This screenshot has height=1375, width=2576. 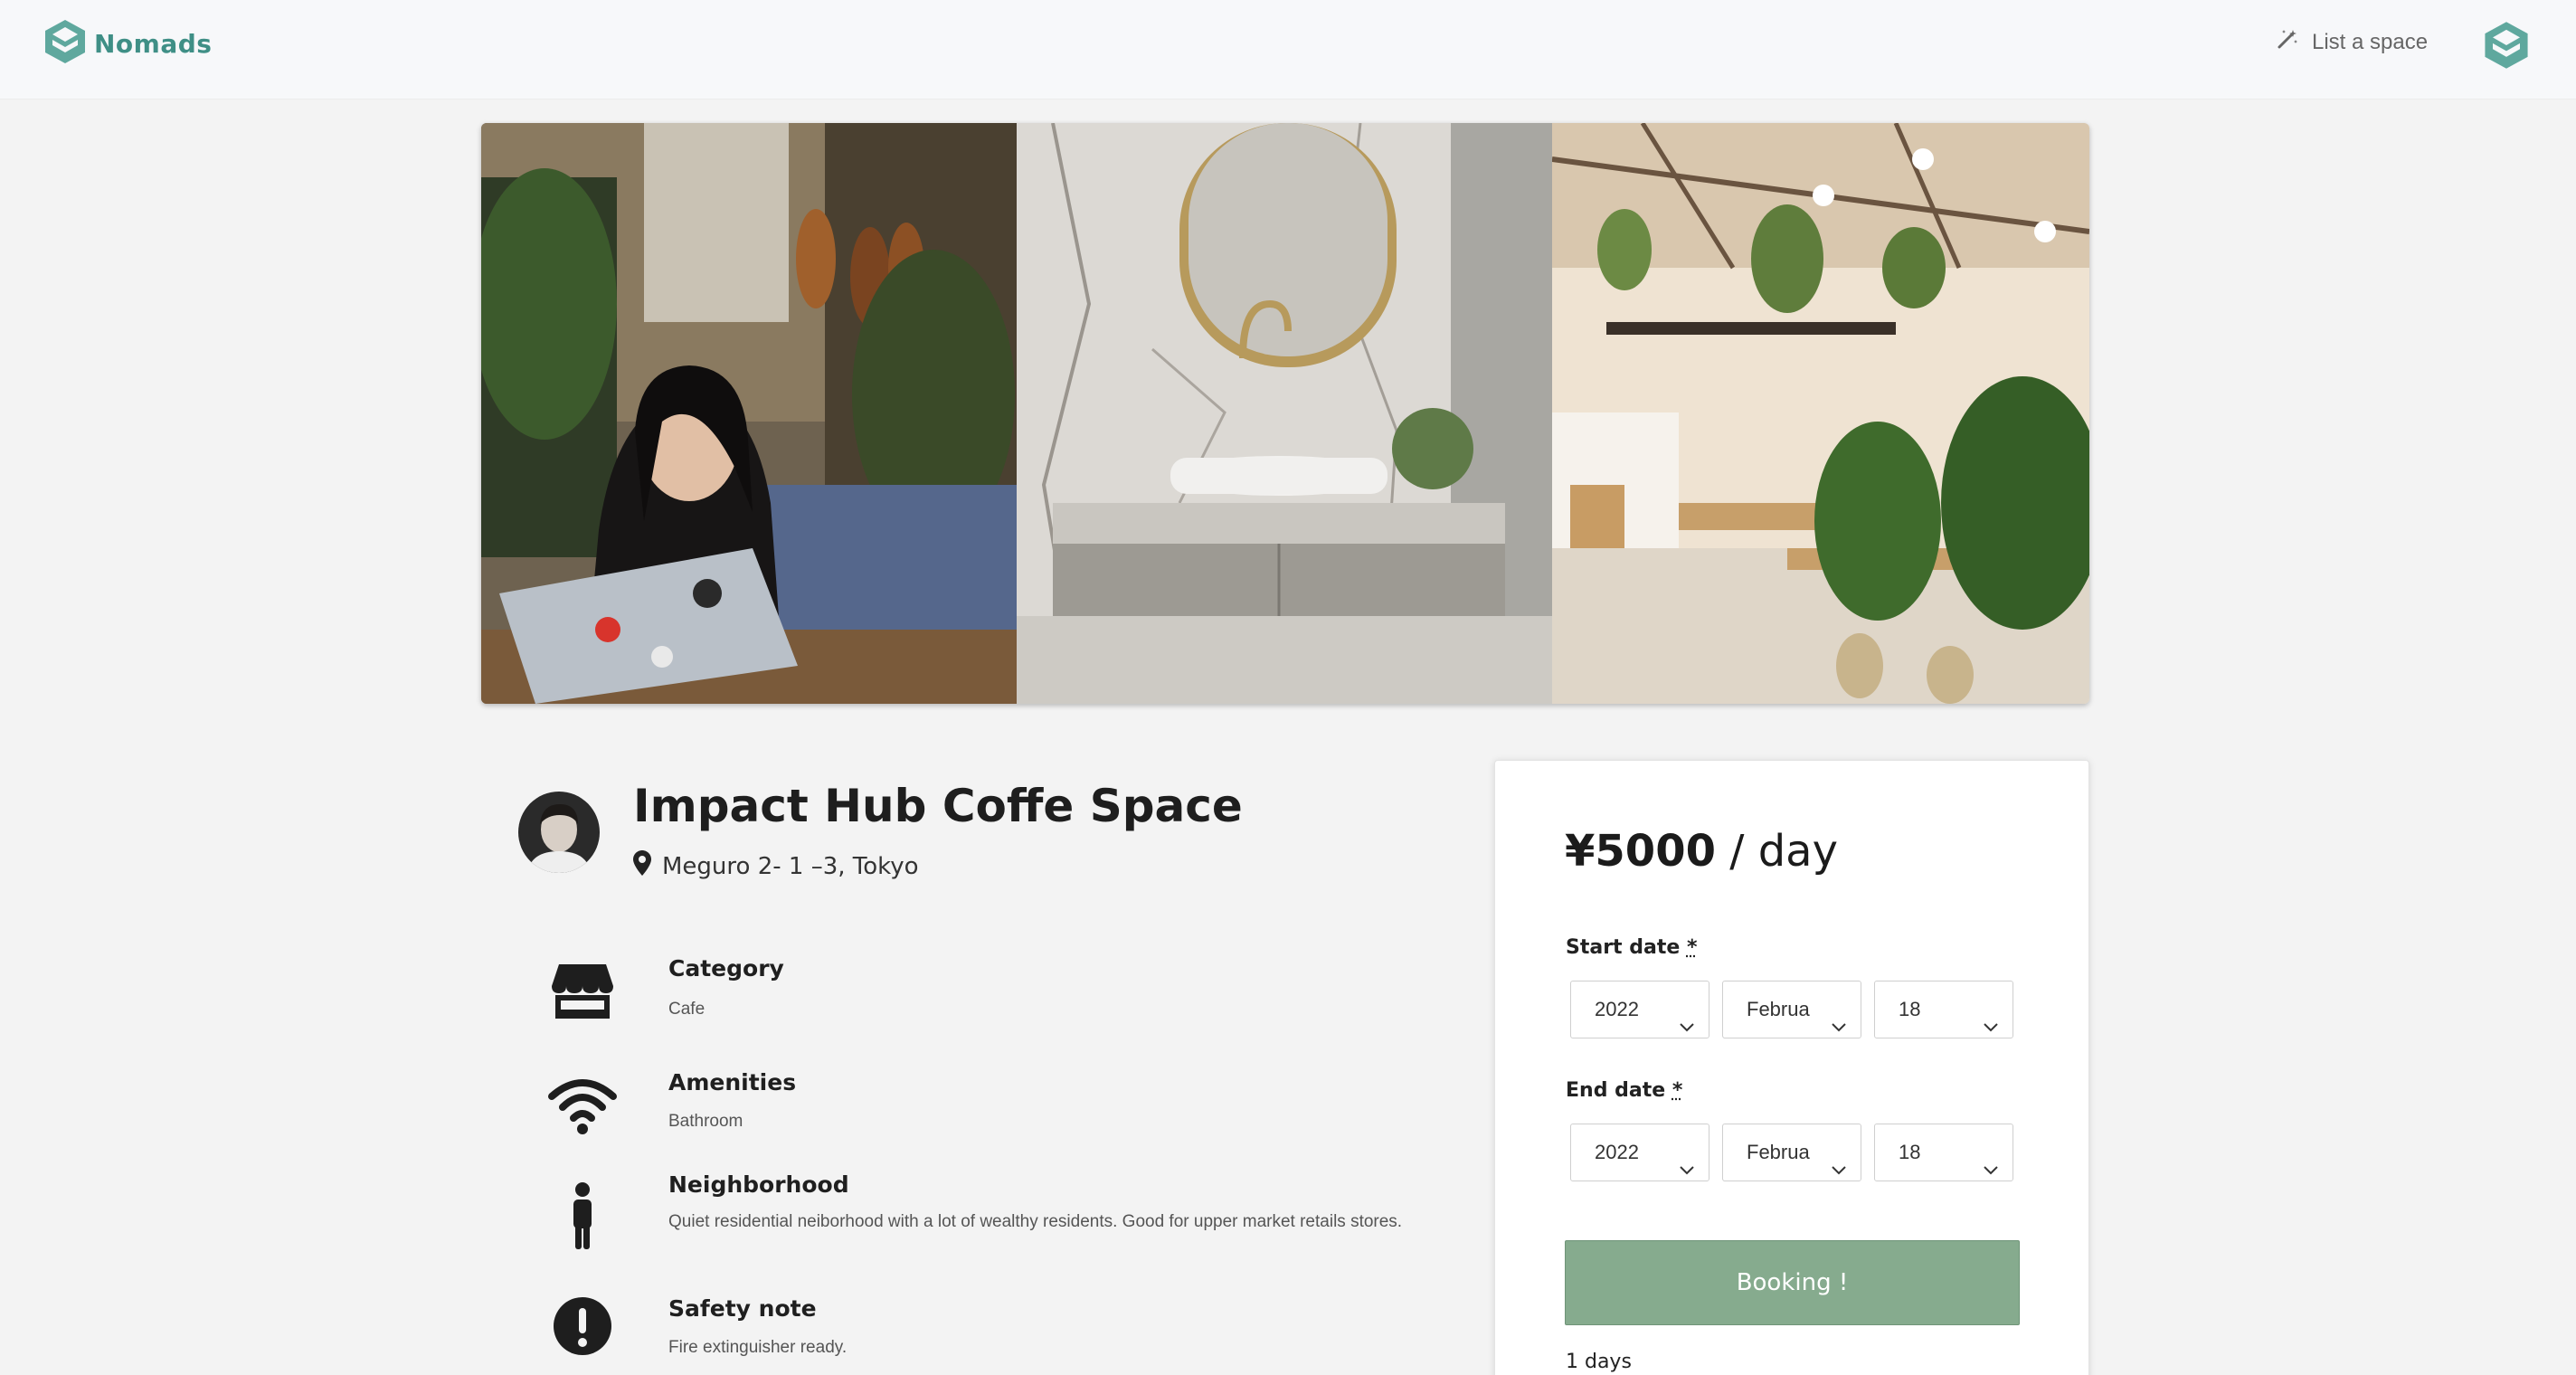 I want to click on address-text: Meguro 2- 1 –3, Tokyo, so click(x=791, y=866).